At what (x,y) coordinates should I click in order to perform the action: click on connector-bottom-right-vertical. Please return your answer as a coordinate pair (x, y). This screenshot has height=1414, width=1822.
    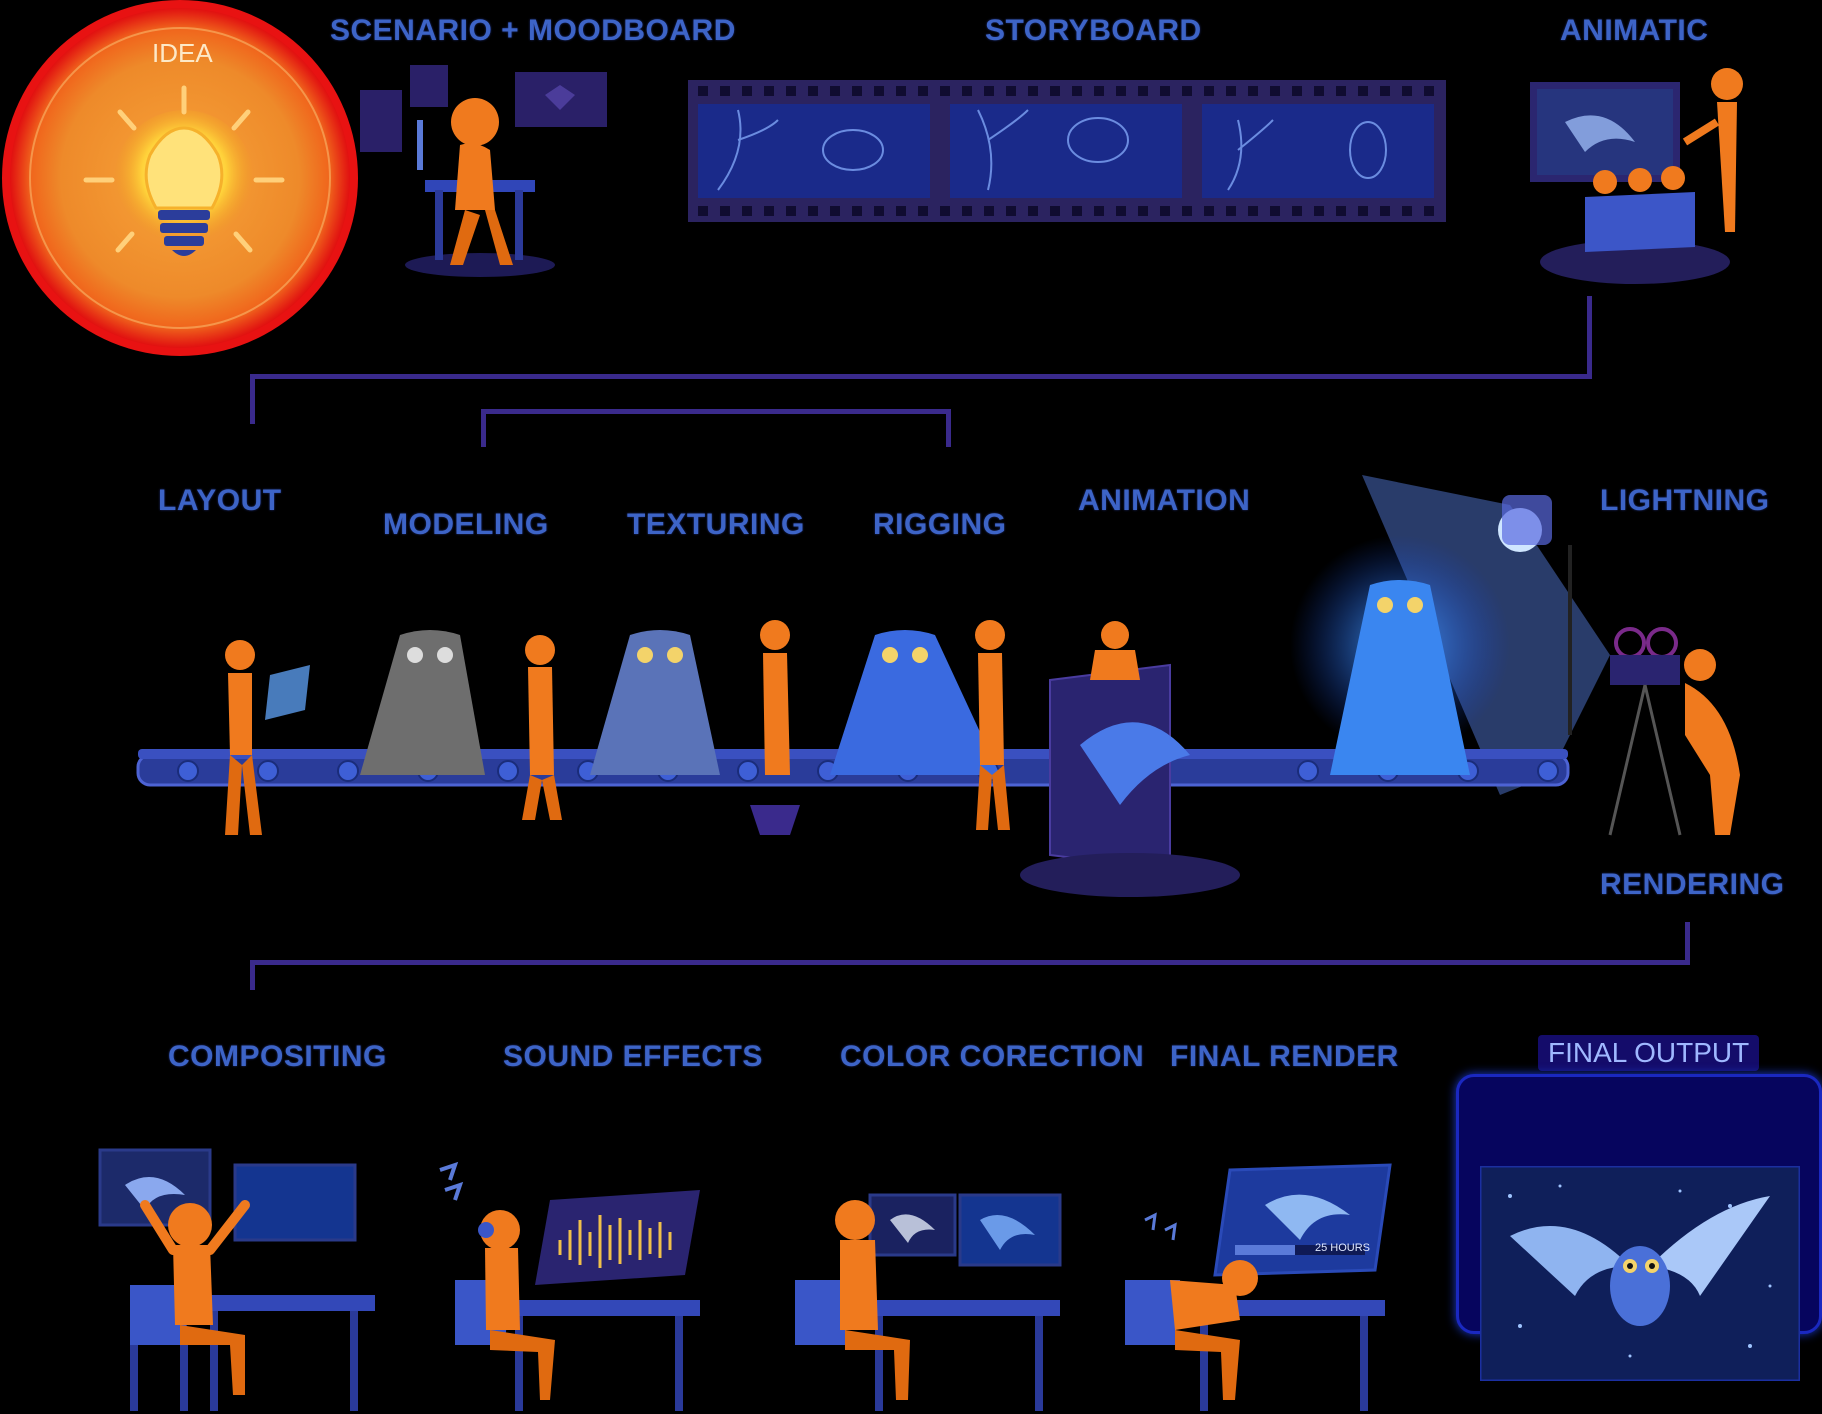
    Looking at the image, I should click on (1687, 943).